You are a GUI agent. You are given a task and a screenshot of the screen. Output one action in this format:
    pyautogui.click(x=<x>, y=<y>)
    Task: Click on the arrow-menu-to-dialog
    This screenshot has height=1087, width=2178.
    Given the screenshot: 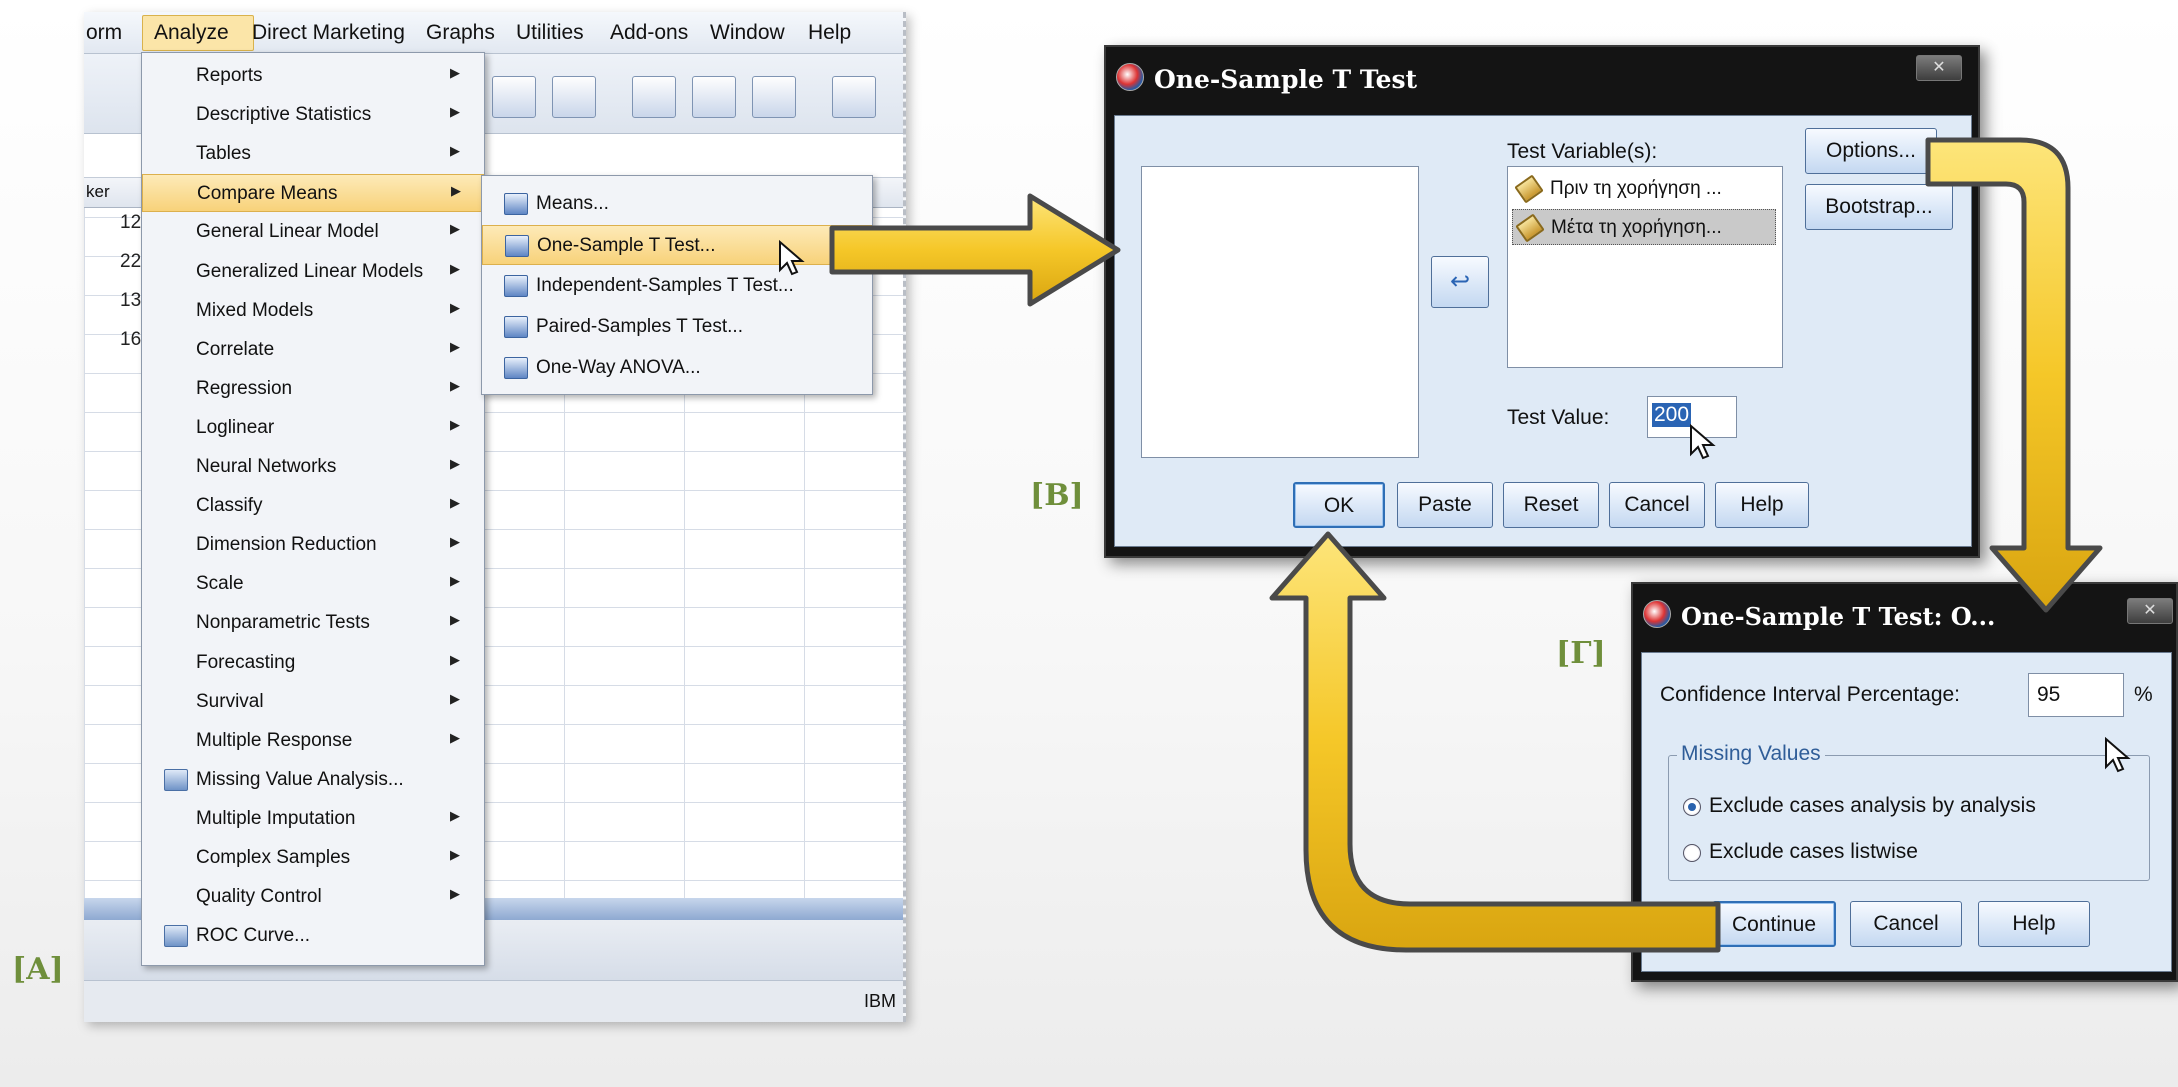 What is the action you would take?
    pyautogui.click(x=975, y=250)
    